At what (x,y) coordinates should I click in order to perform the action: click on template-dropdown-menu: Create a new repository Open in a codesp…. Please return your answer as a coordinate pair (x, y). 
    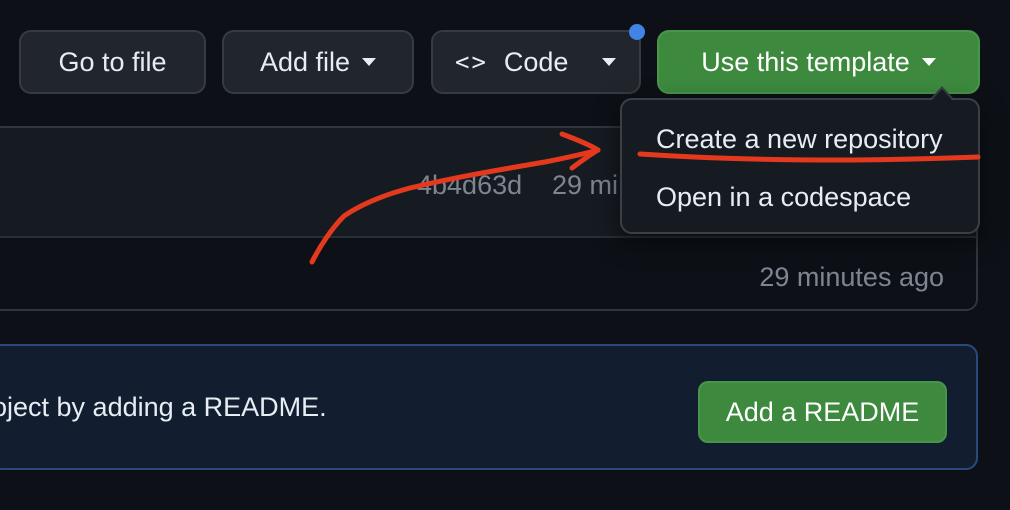
    Looking at the image, I should click on (800, 166).